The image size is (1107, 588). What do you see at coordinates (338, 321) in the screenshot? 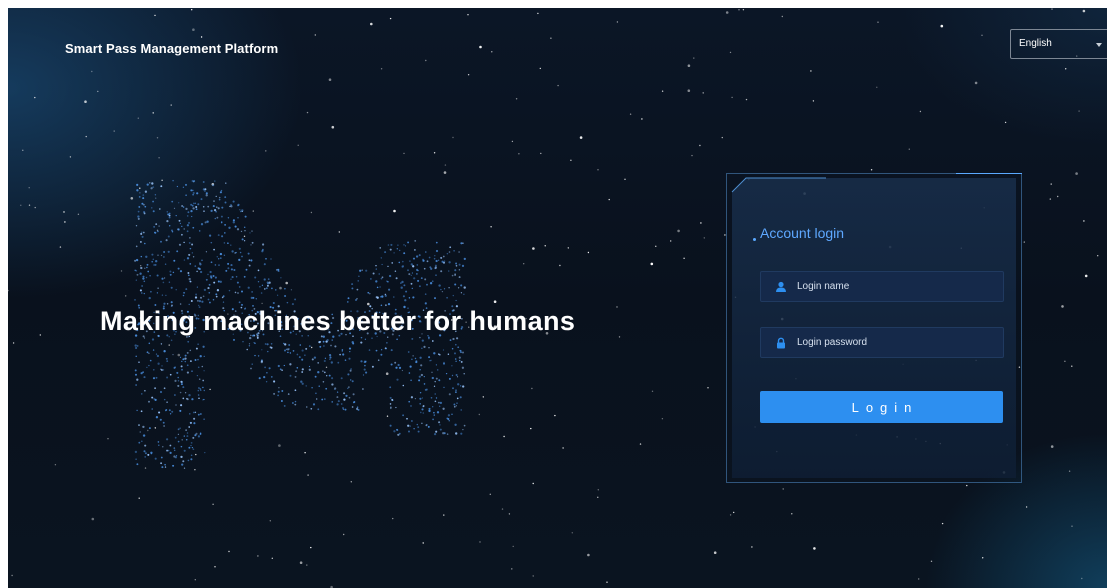
I see `hero-slogan: Making machines better for humans` at bounding box center [338, 321].